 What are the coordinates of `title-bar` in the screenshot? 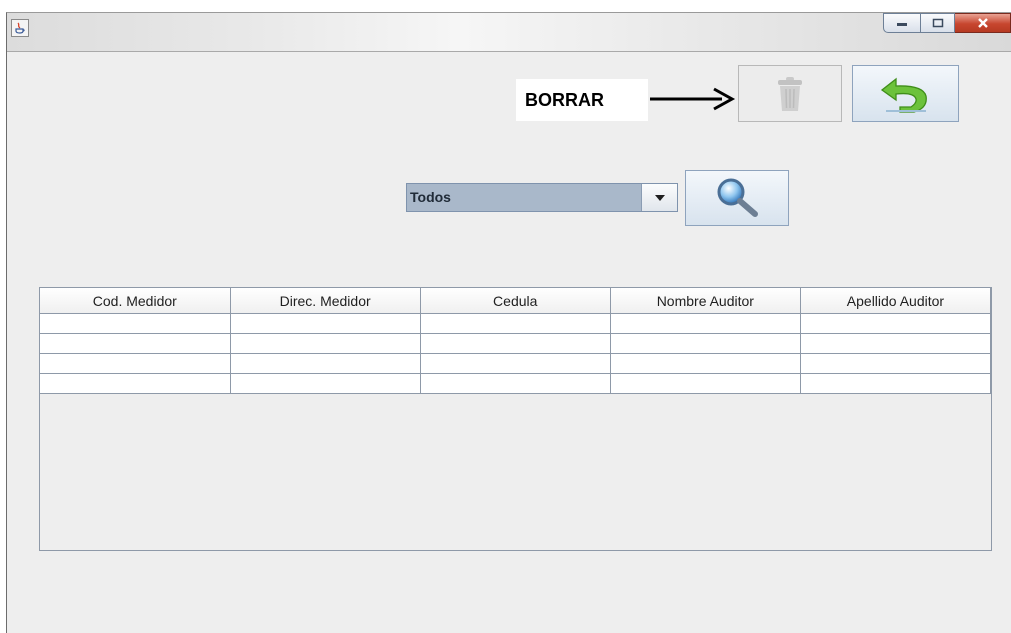 It's located at (509, 32).